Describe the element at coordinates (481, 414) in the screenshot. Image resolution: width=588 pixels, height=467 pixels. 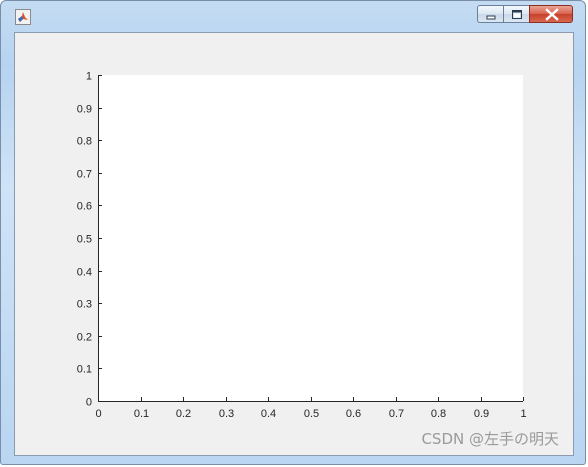
I see `x-tick-label: 0.9` at that location.